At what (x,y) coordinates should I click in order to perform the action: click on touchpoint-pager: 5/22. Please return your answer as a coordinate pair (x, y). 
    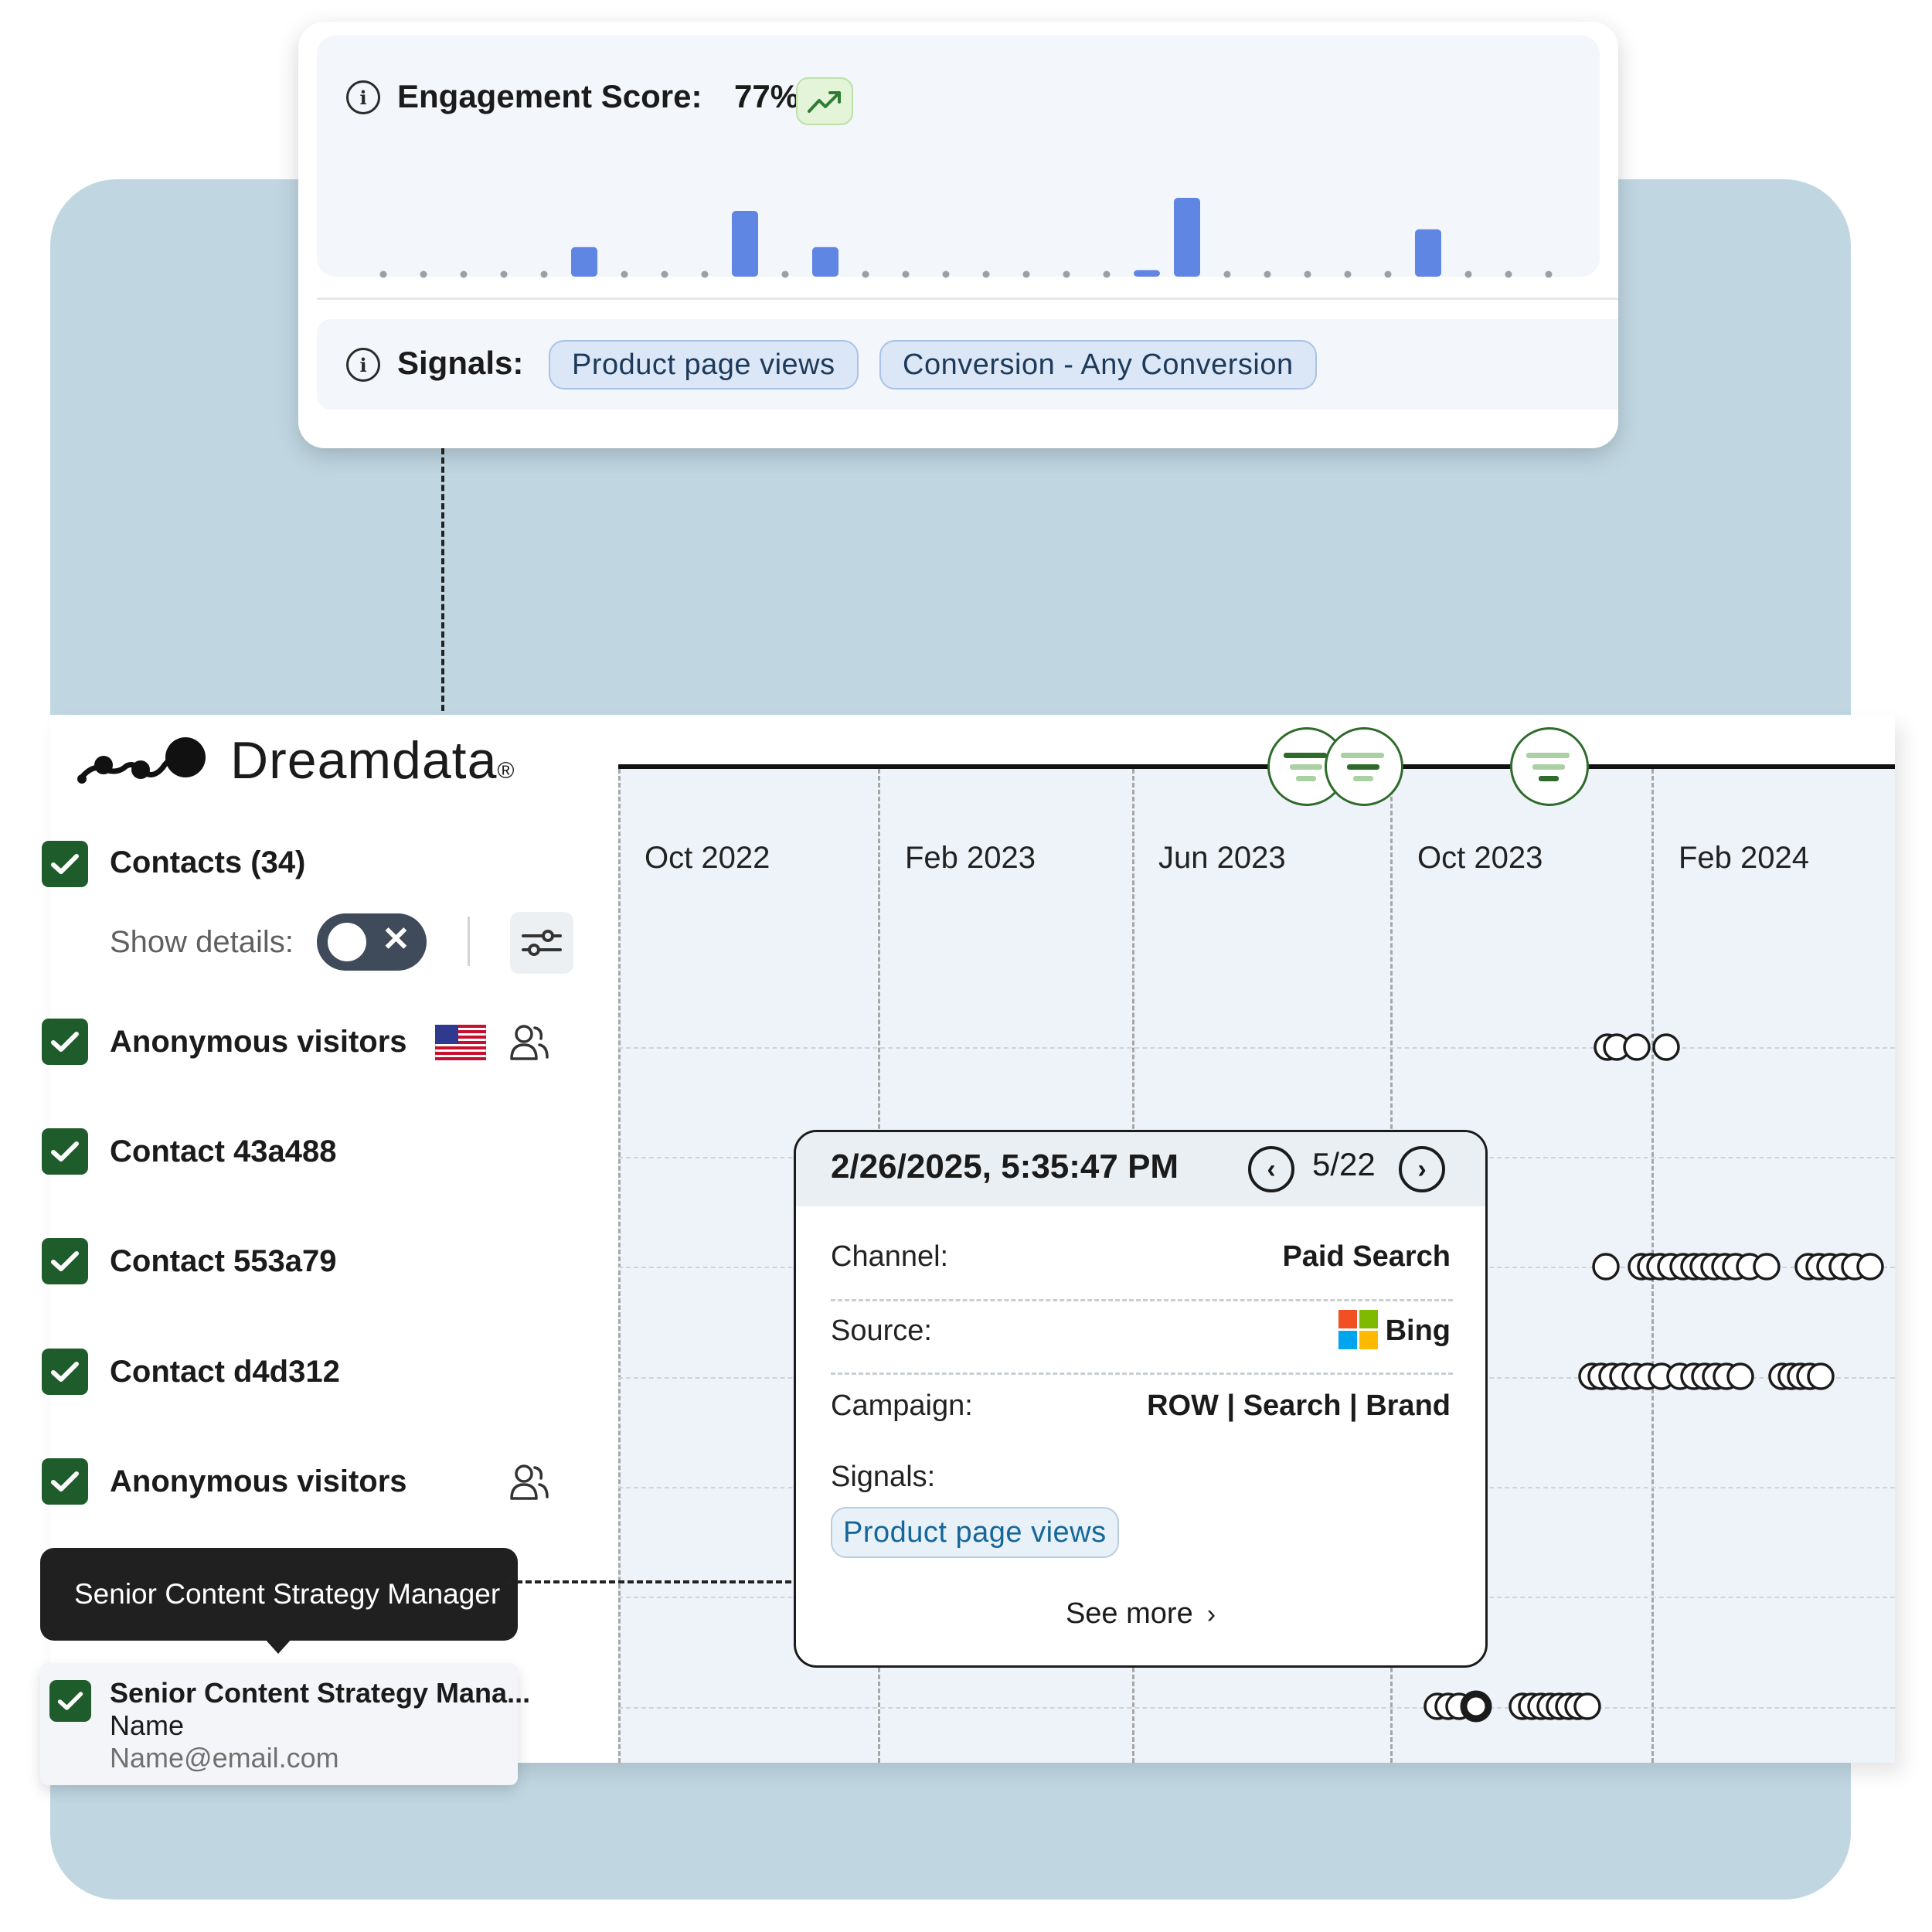
    Looking at the image, I should click on (1344, 1164).